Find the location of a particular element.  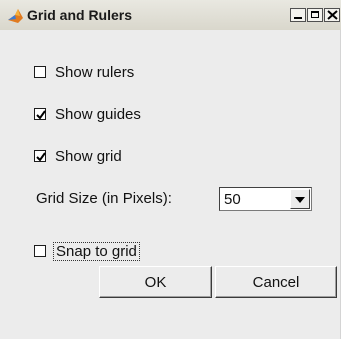

show-guides-label: Show guides is located at coordinates (98, 114).